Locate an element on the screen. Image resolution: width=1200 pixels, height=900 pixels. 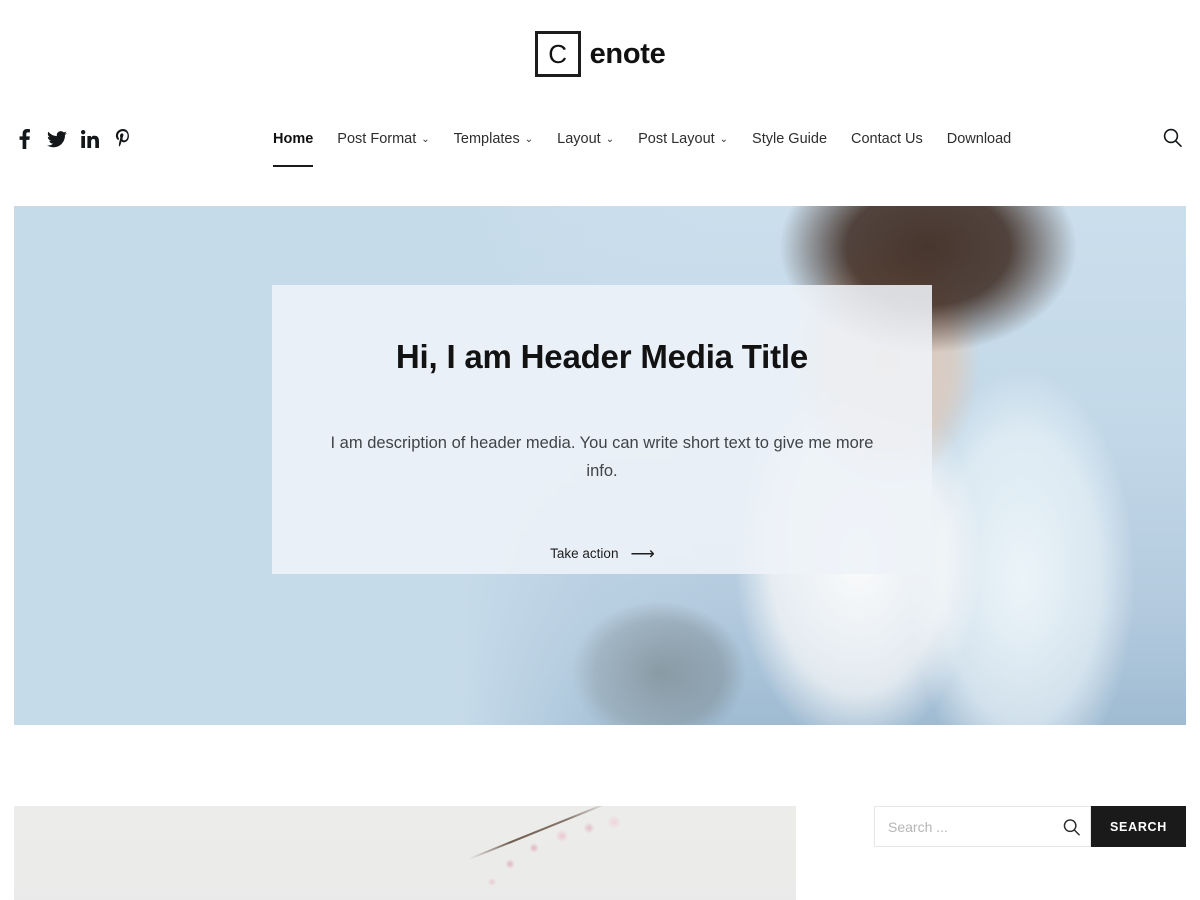
post-thumbnail-image is located at coordinates (405, 853).